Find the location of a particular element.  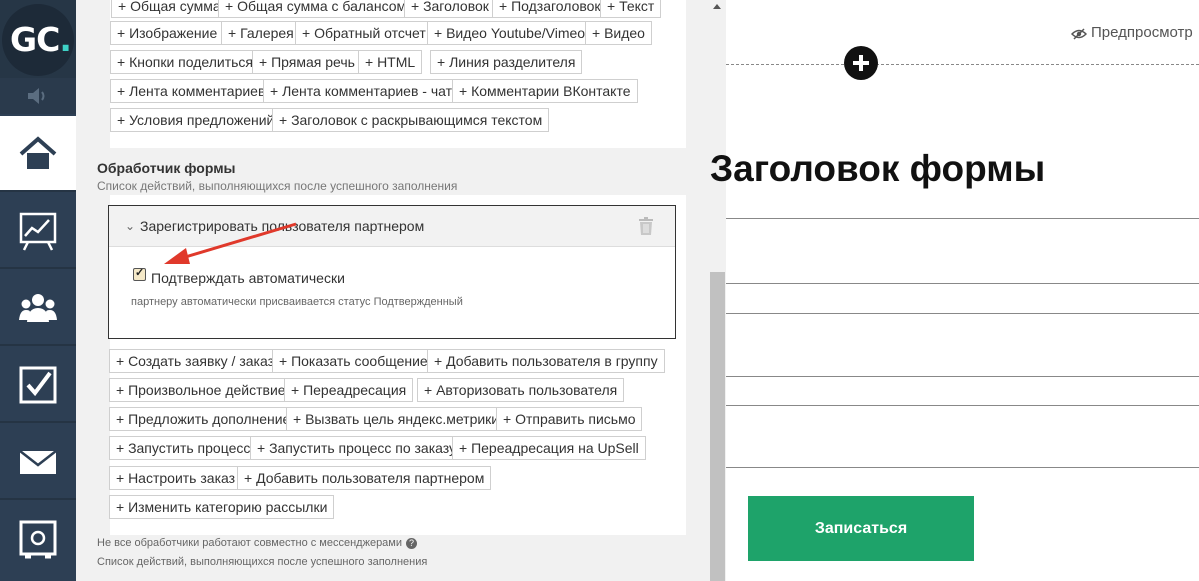

nav-stats is located at coordinates (38, 231).